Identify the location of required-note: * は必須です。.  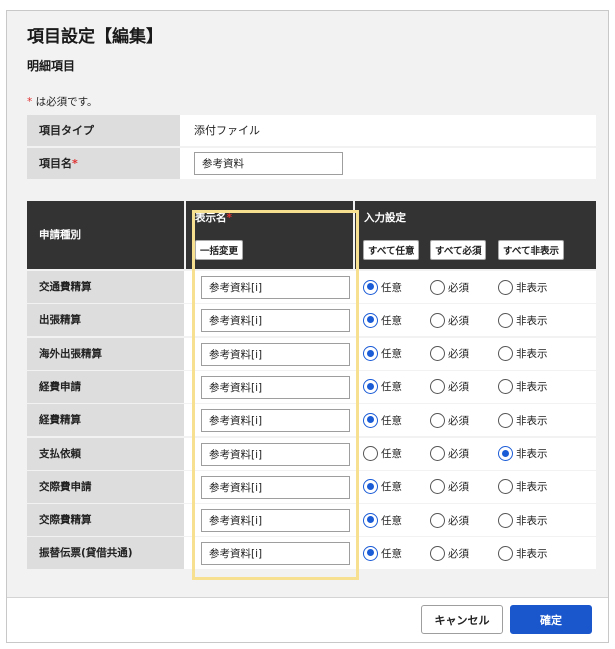
(62, 101).